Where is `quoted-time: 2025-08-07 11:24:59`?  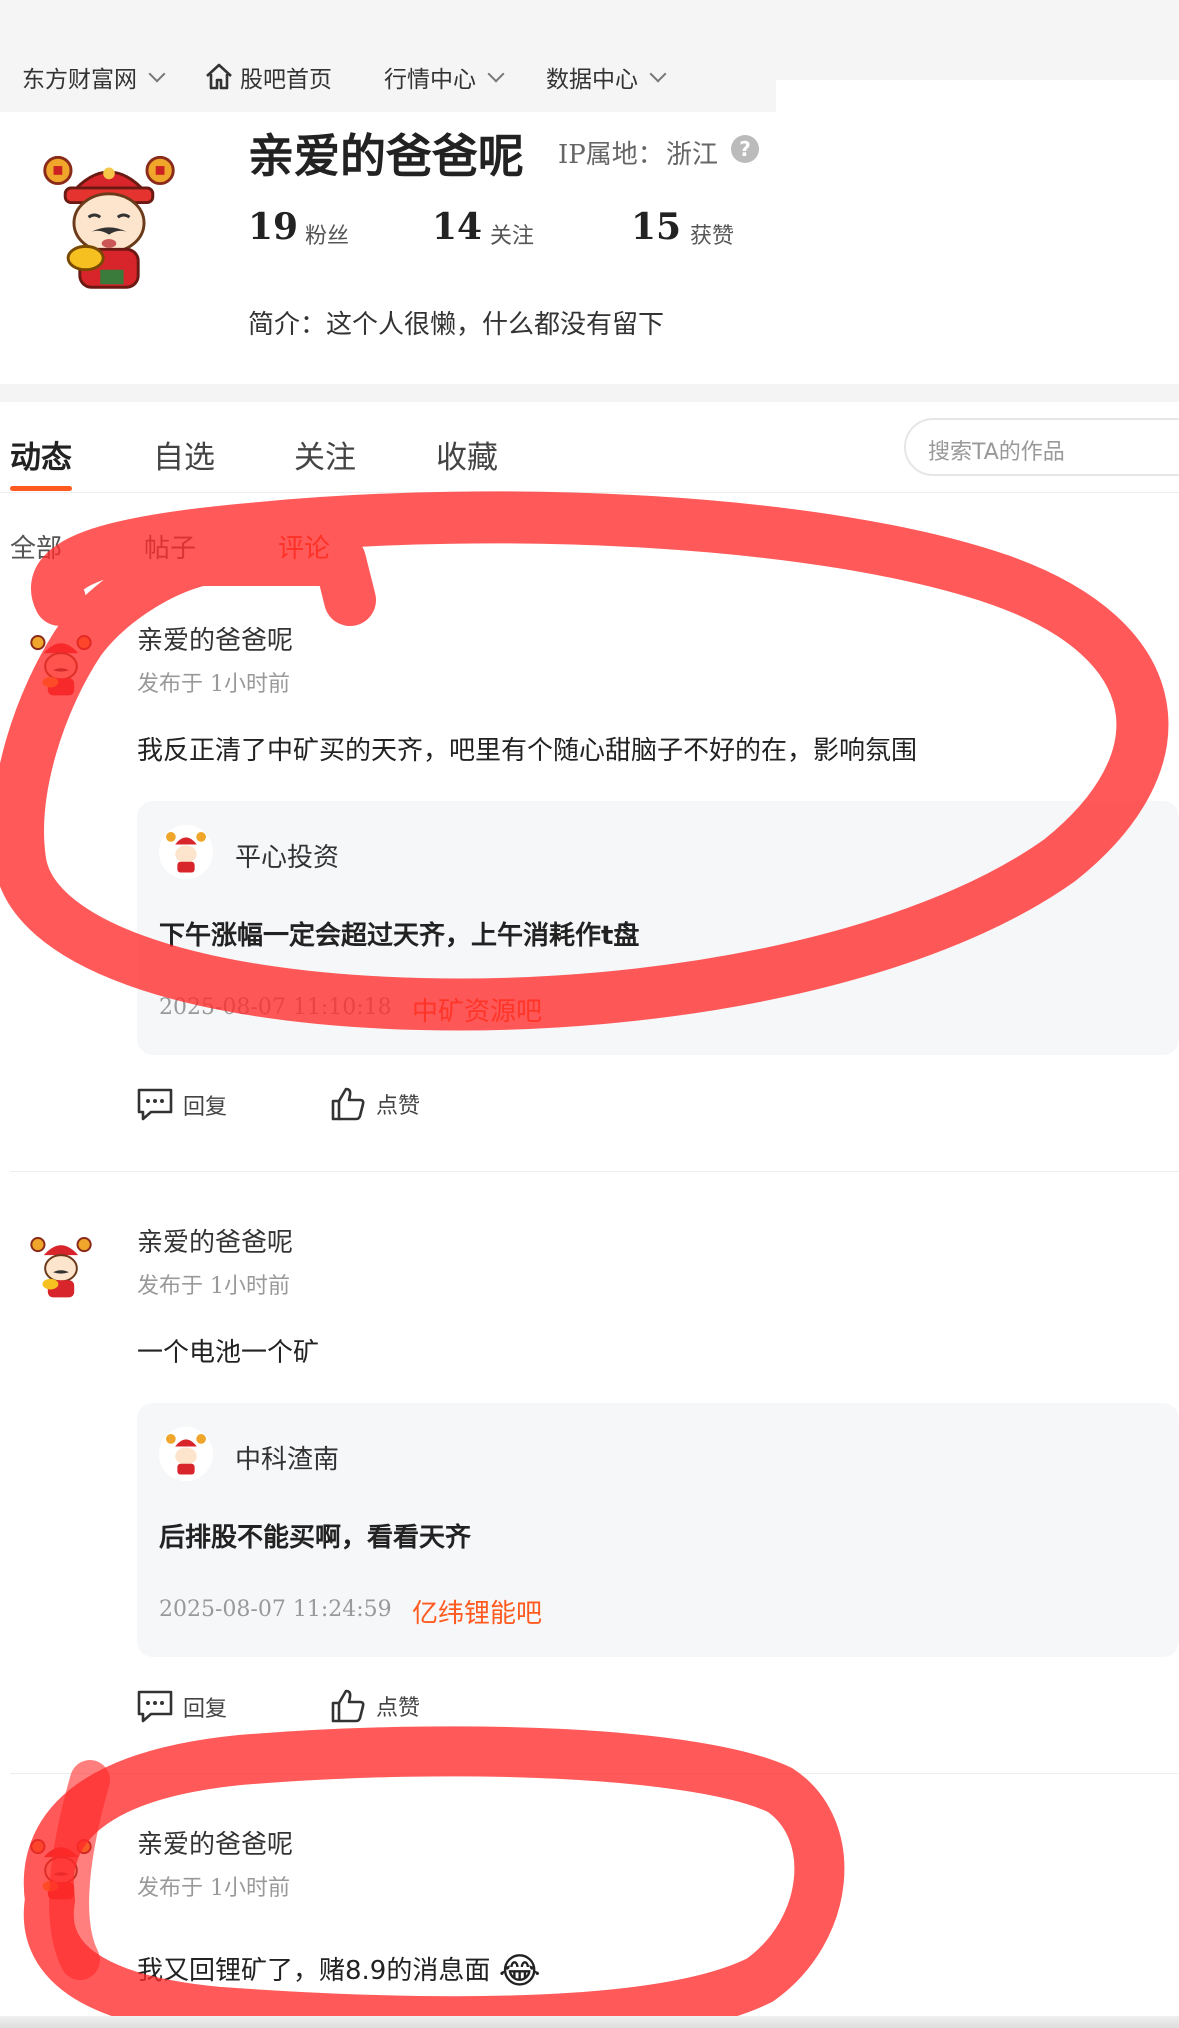
quoted-time: 2025-08-07 11:24:59 is located at coordinates (275, 1609).